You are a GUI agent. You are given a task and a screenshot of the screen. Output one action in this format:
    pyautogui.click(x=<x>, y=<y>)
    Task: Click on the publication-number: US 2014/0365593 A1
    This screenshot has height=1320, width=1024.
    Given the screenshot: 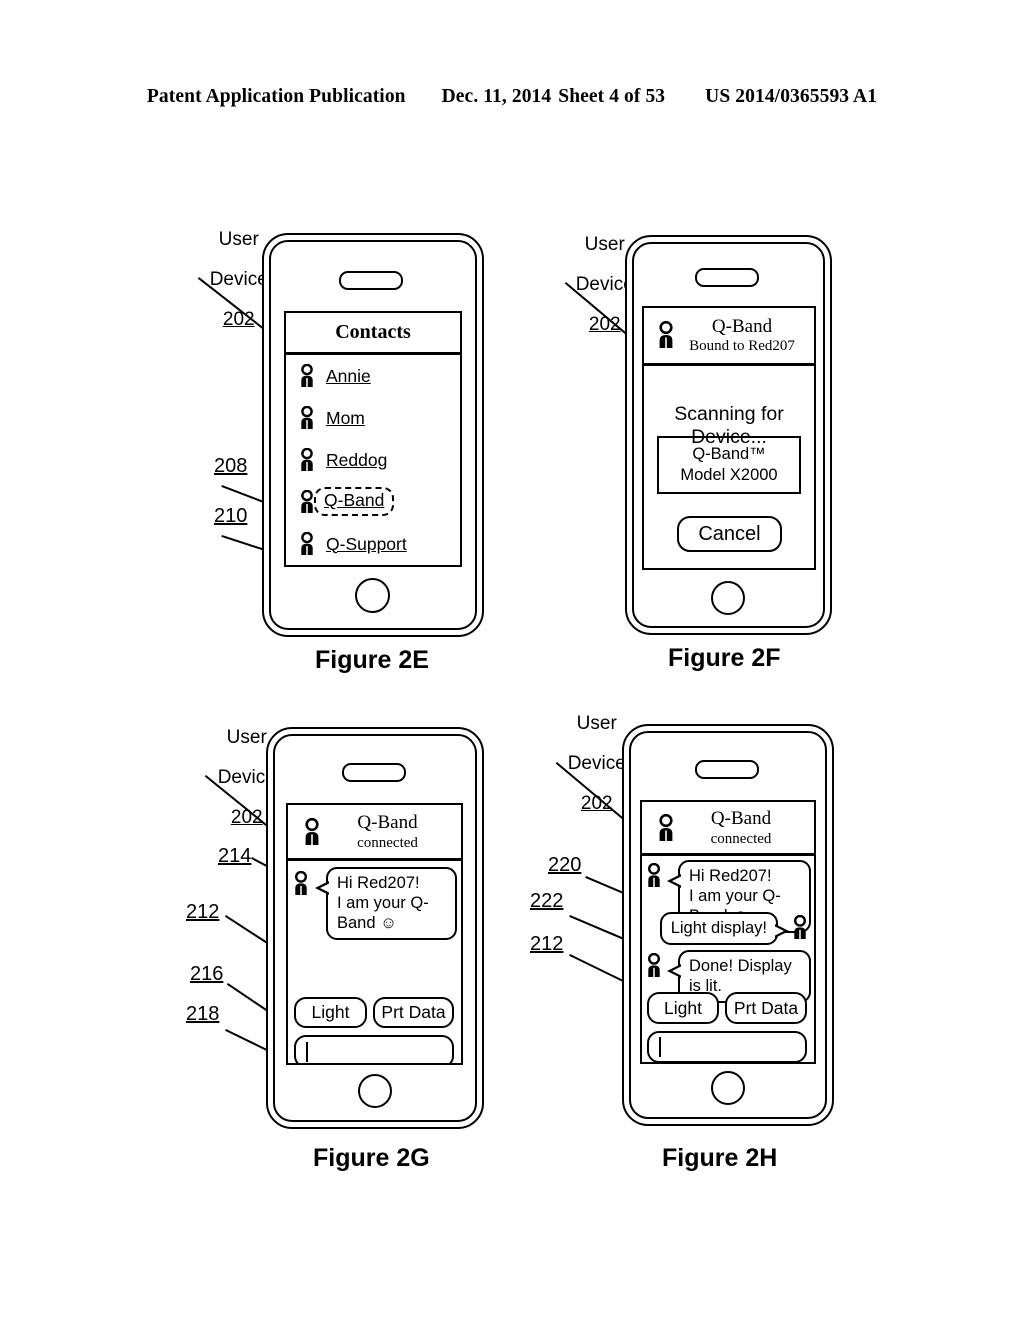 What is the action you would take?
    pyautogui.click(x=791, y=96)
    